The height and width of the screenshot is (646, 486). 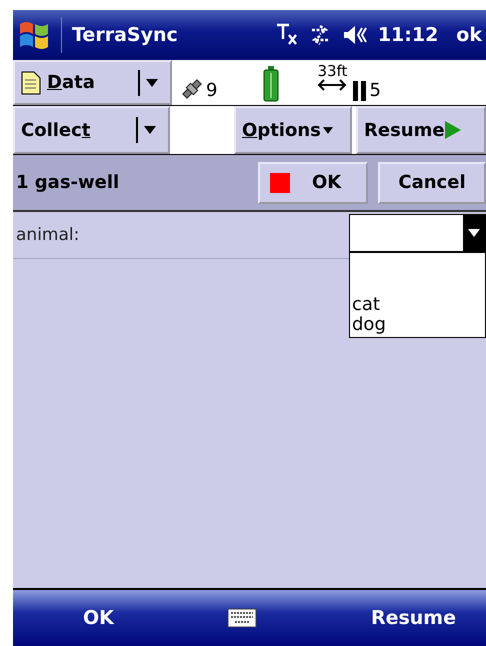 I want to click on stop-icon, so click(x=280, y=182).